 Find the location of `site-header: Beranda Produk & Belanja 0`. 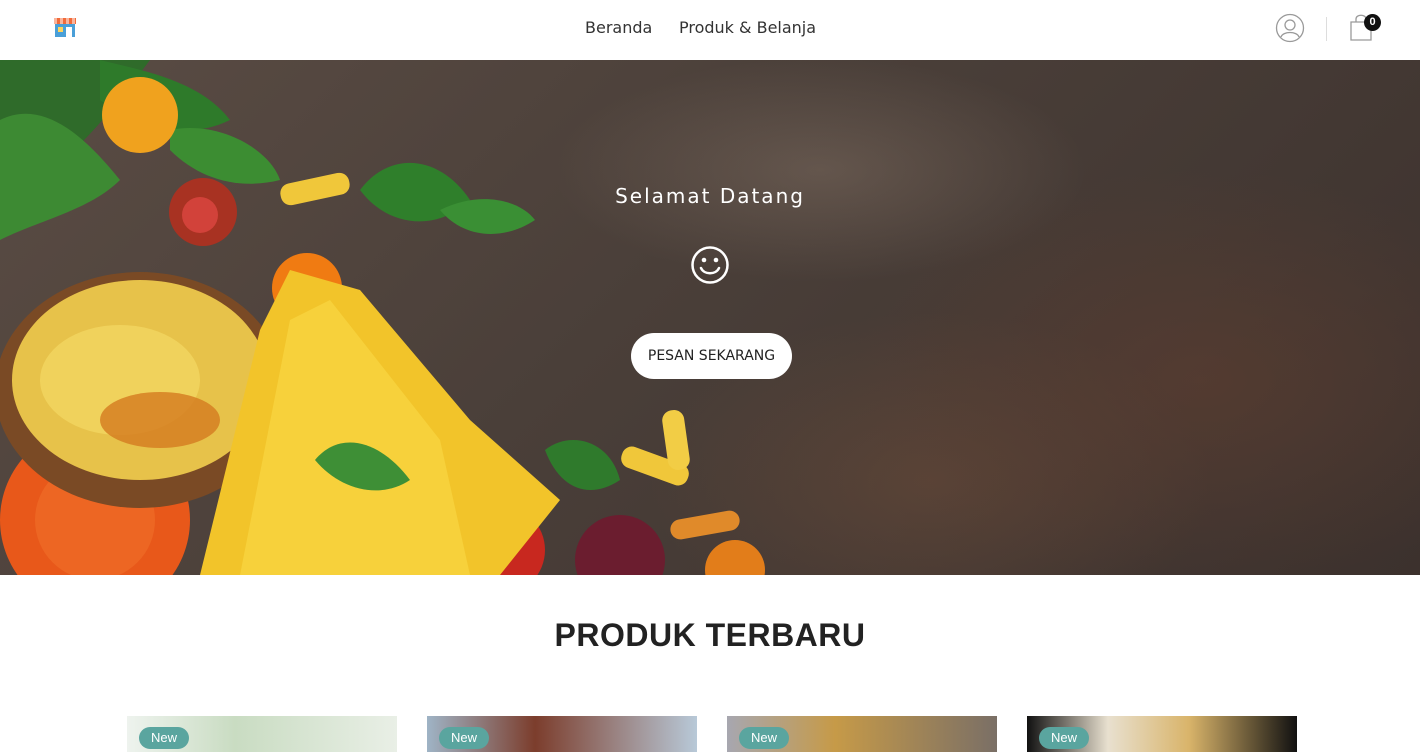

site-header: Beranda Produk & Belanja 0 is located at coordinates (710, 30).